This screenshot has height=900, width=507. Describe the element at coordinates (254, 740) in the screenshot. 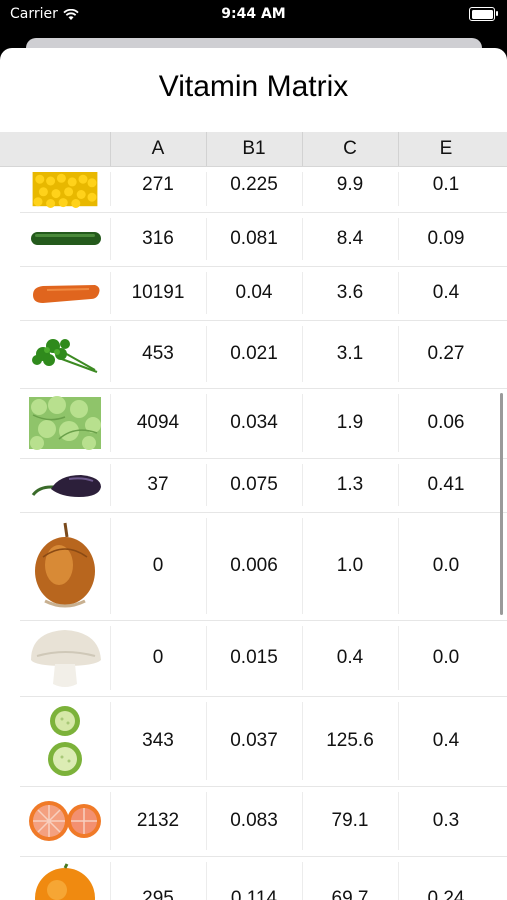

I see `vitamin-b1-value: 0.037` at that location.